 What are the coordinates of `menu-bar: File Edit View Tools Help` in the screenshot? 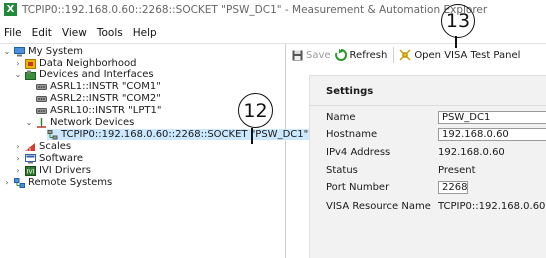 It's located at (81, 33).